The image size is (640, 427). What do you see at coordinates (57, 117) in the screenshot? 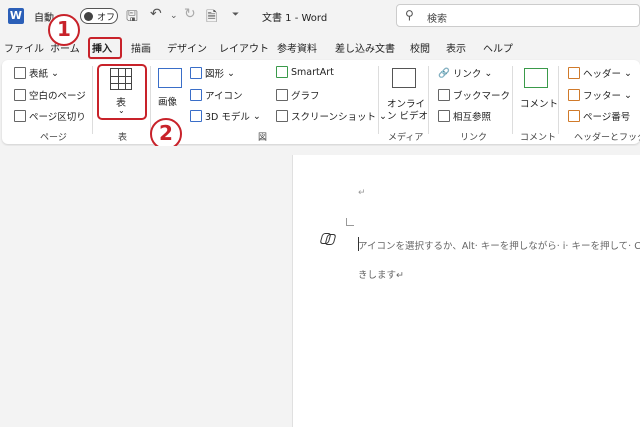
I see `page-break-label: ページ区切り` at bounding box center [57, 117].